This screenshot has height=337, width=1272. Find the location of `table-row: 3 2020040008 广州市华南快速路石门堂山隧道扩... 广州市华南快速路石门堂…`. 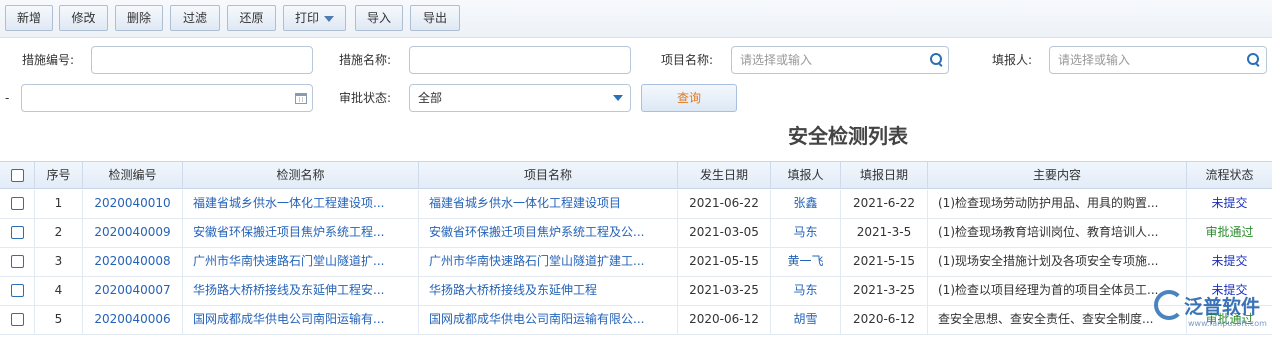

table-row: 3 2020040008 广州市华南快速路石门堂山隧道扩... 广州市华南快速路石门堂… is located at coordinates (636, 262).